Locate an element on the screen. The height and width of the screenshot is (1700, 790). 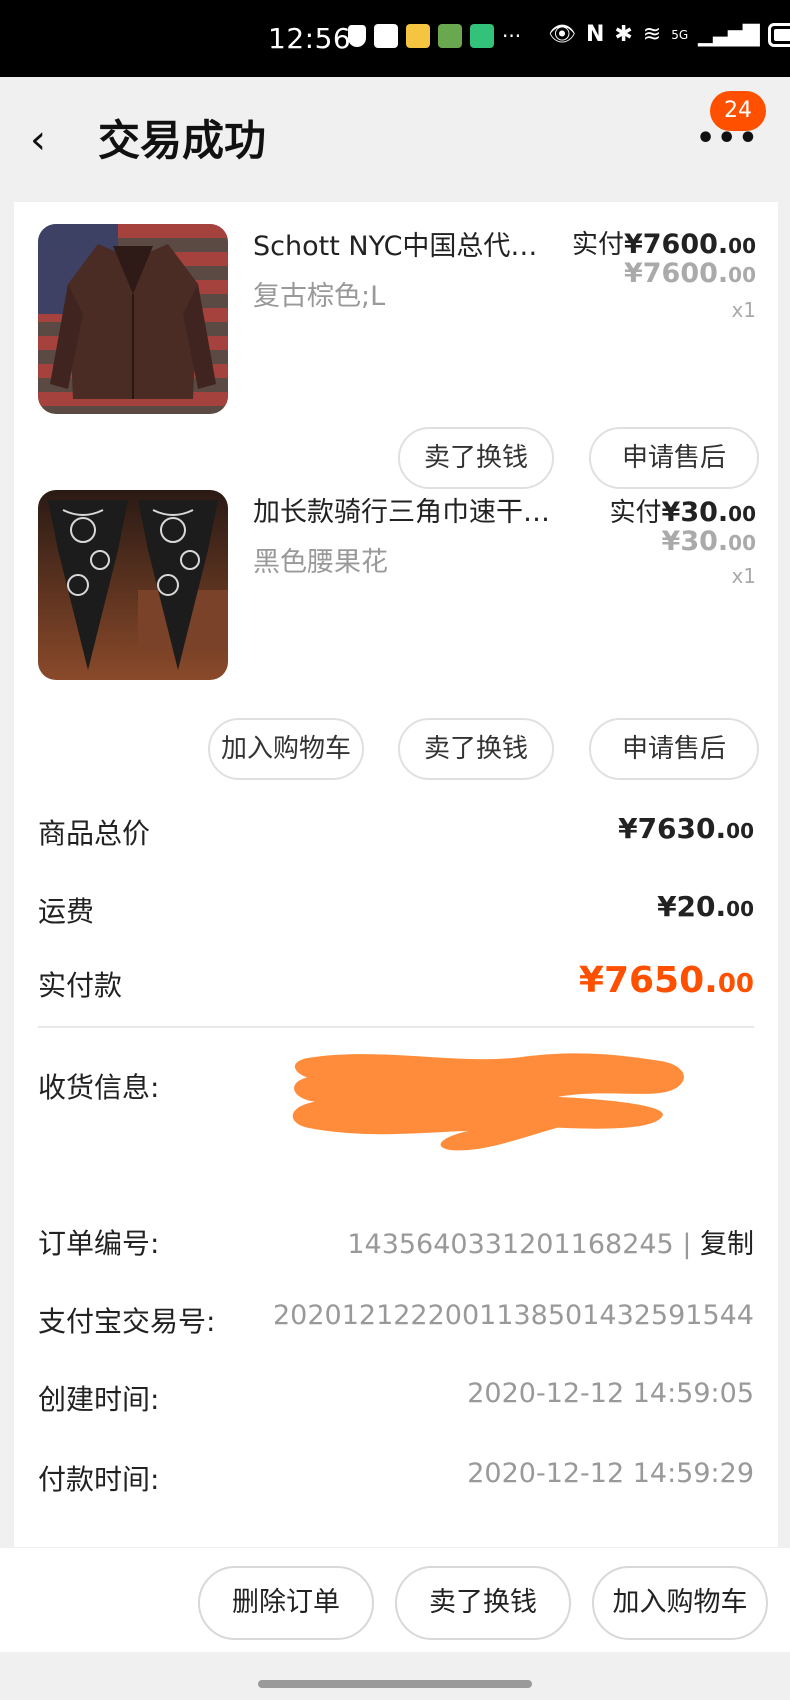
message-count-badge: 24 is located at coordinates (738, 111).